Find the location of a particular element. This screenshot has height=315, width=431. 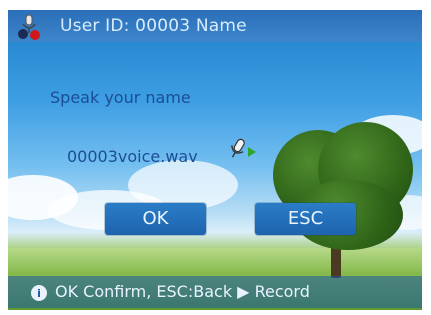

user-mic-icon is located at coordinates (29, 27).